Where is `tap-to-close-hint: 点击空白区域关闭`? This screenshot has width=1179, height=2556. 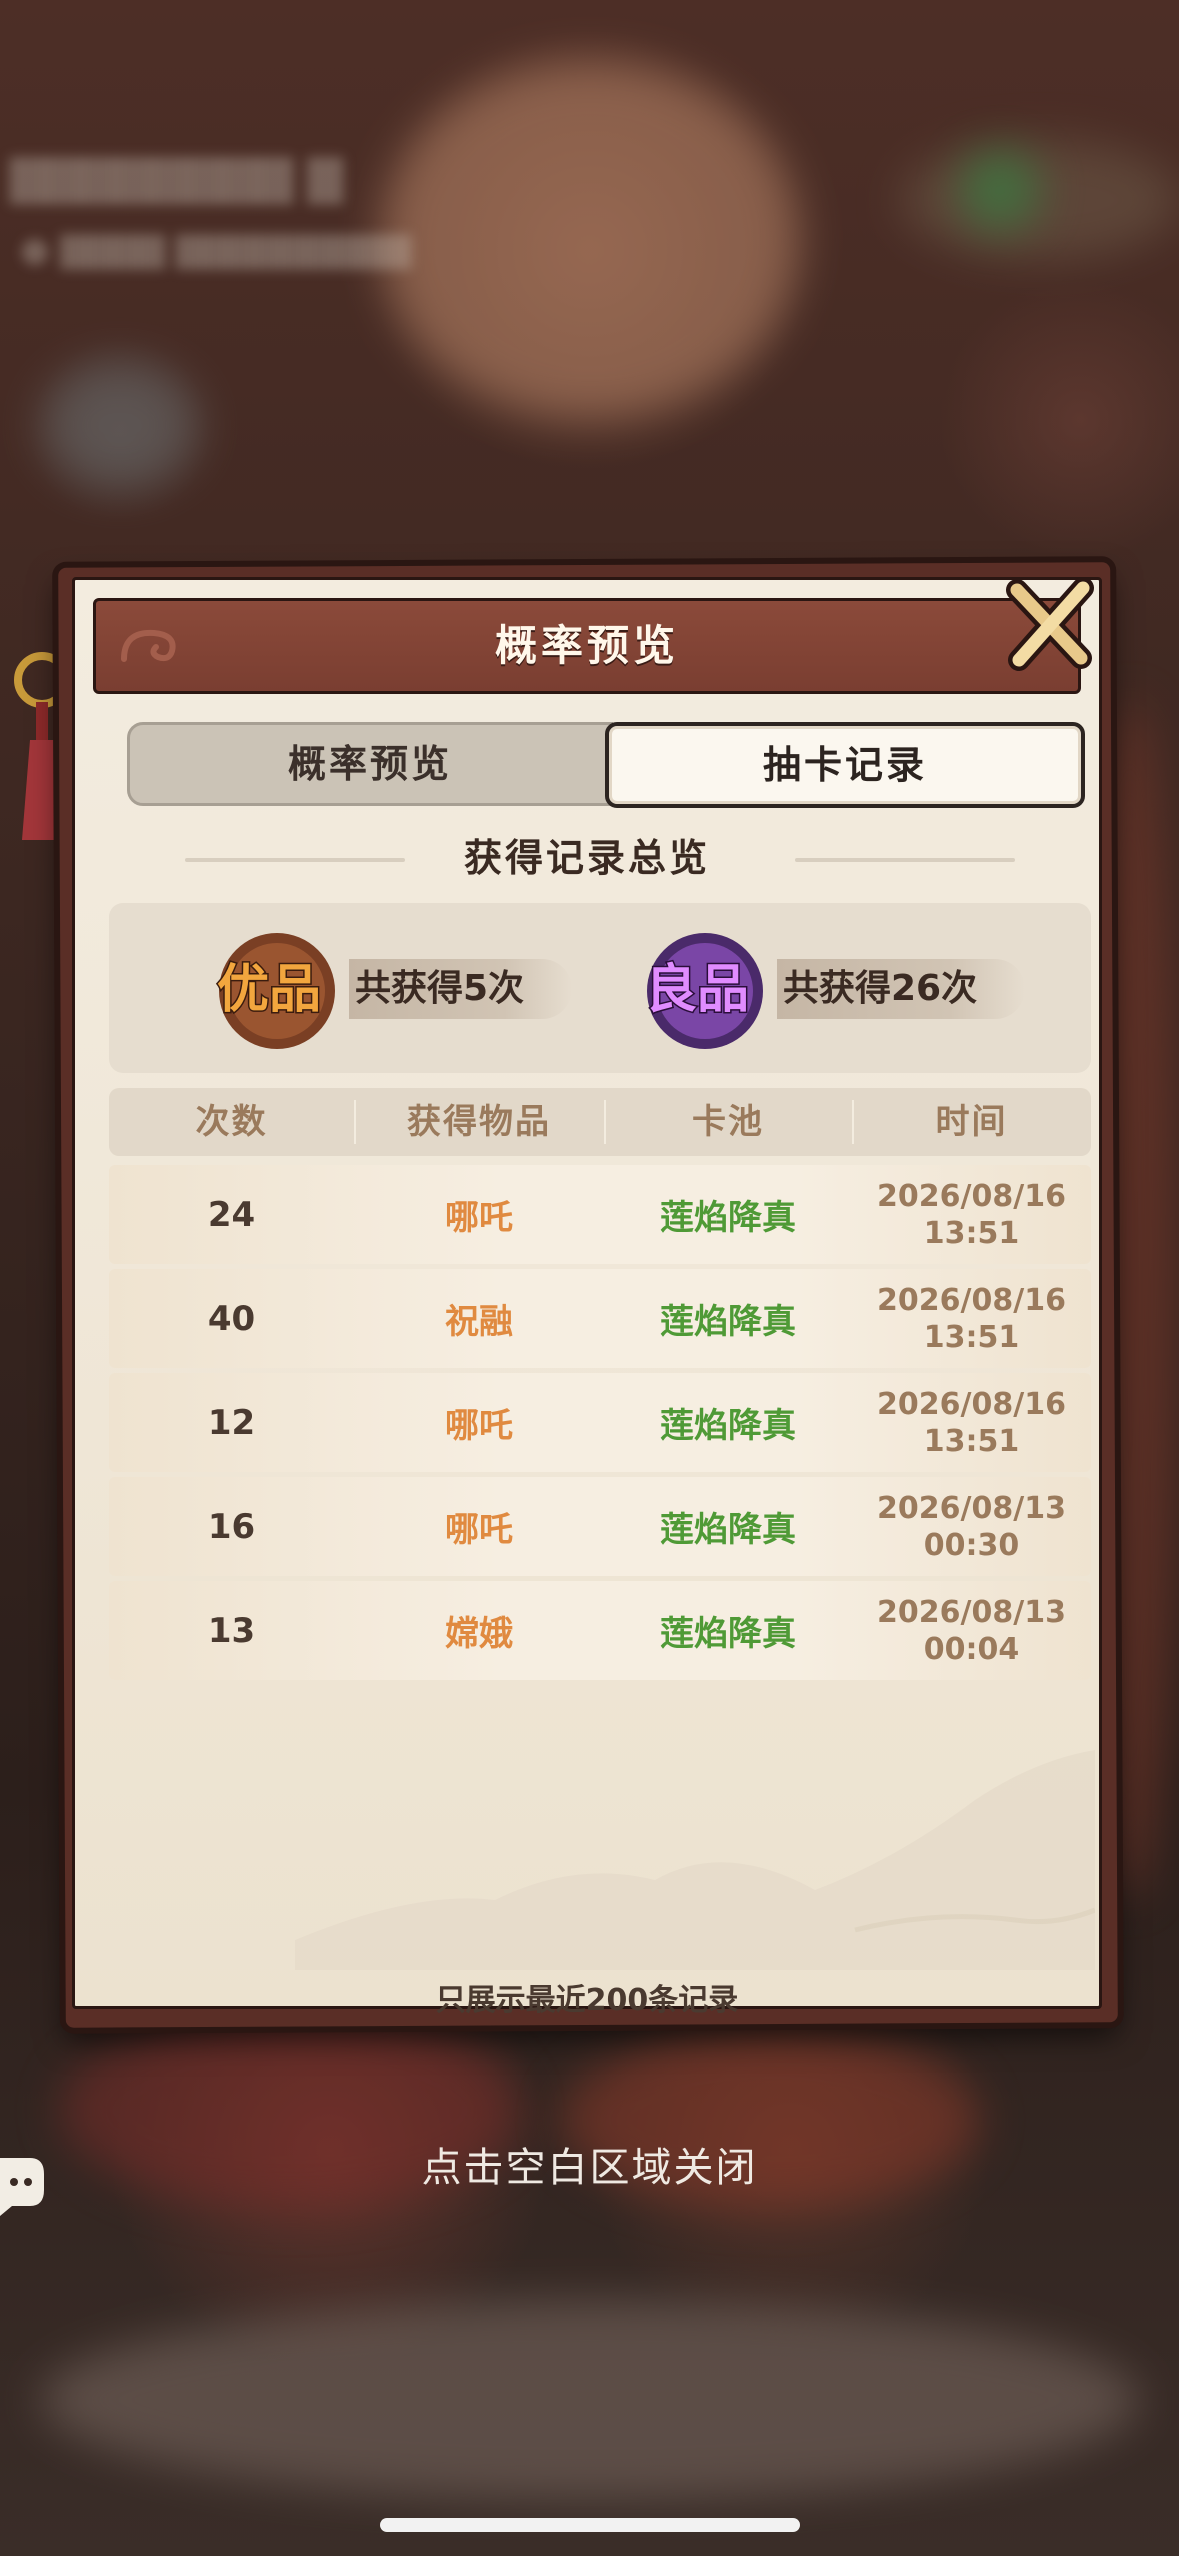
tap-to-close-hint: 点击空白区域关闭 is located at coordinates (589, 2164).